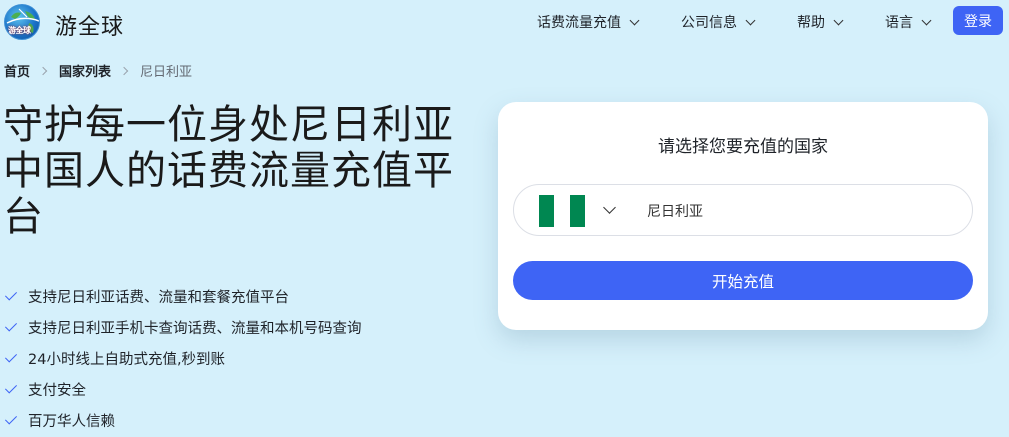  What do you see at coordinates (579, 23) in the screenshot?
I see `nav-recharge-label: 话费流量充值` at bounding box center [579, 23].